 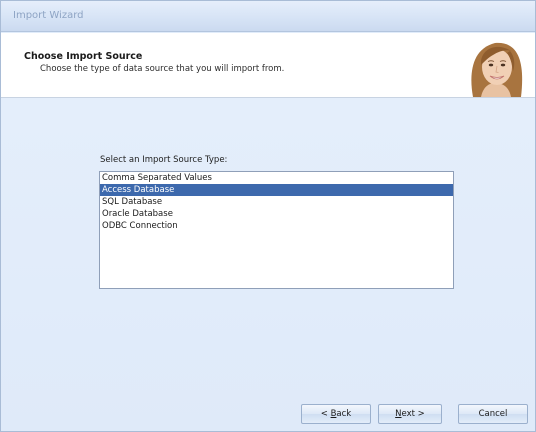 What do you see at coordinates (164, 160) in the screenshot?
I see `import-source-label: Select an Import Source Type:` at bounding box center [164, 160].